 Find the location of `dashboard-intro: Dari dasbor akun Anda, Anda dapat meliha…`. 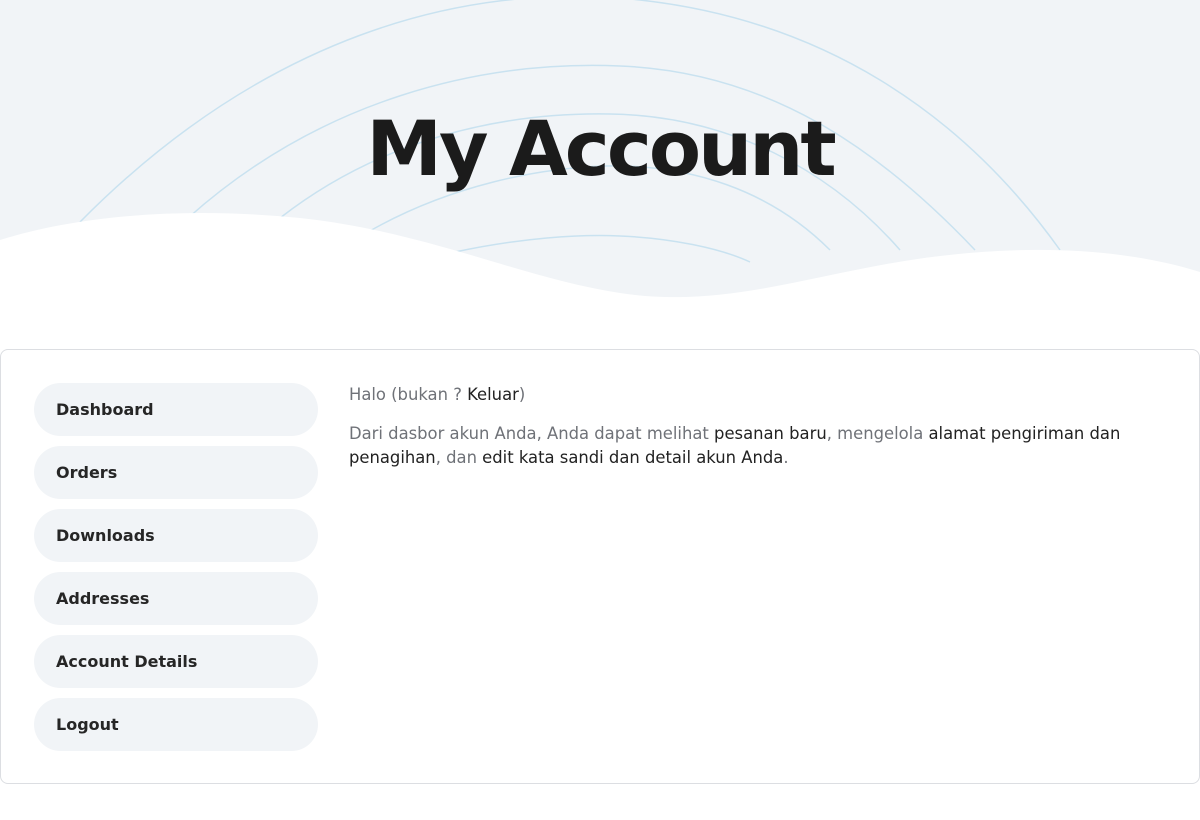

dashboard-intro: Dari dasbor akun Anda, Anda dapat meliha… is located at coordinates (749, 446).